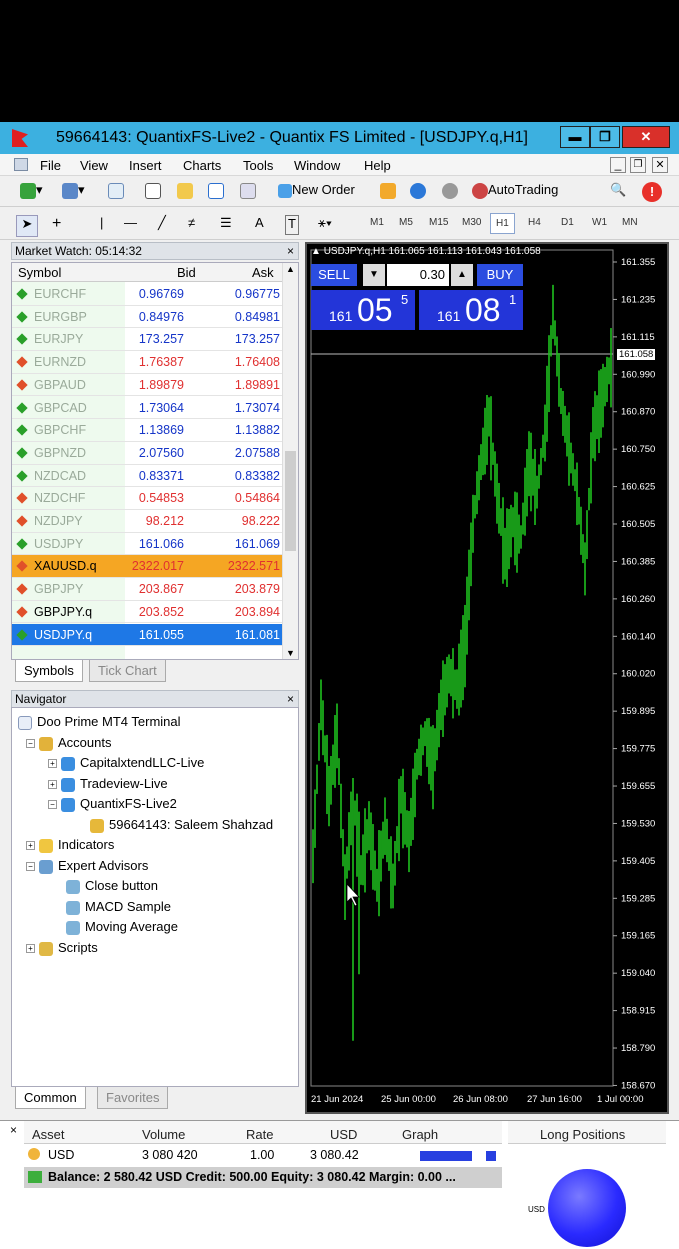 The height and width of the screenshot is (1249, 679). I want to click on asset-header: Asset, so click(48, 1134).